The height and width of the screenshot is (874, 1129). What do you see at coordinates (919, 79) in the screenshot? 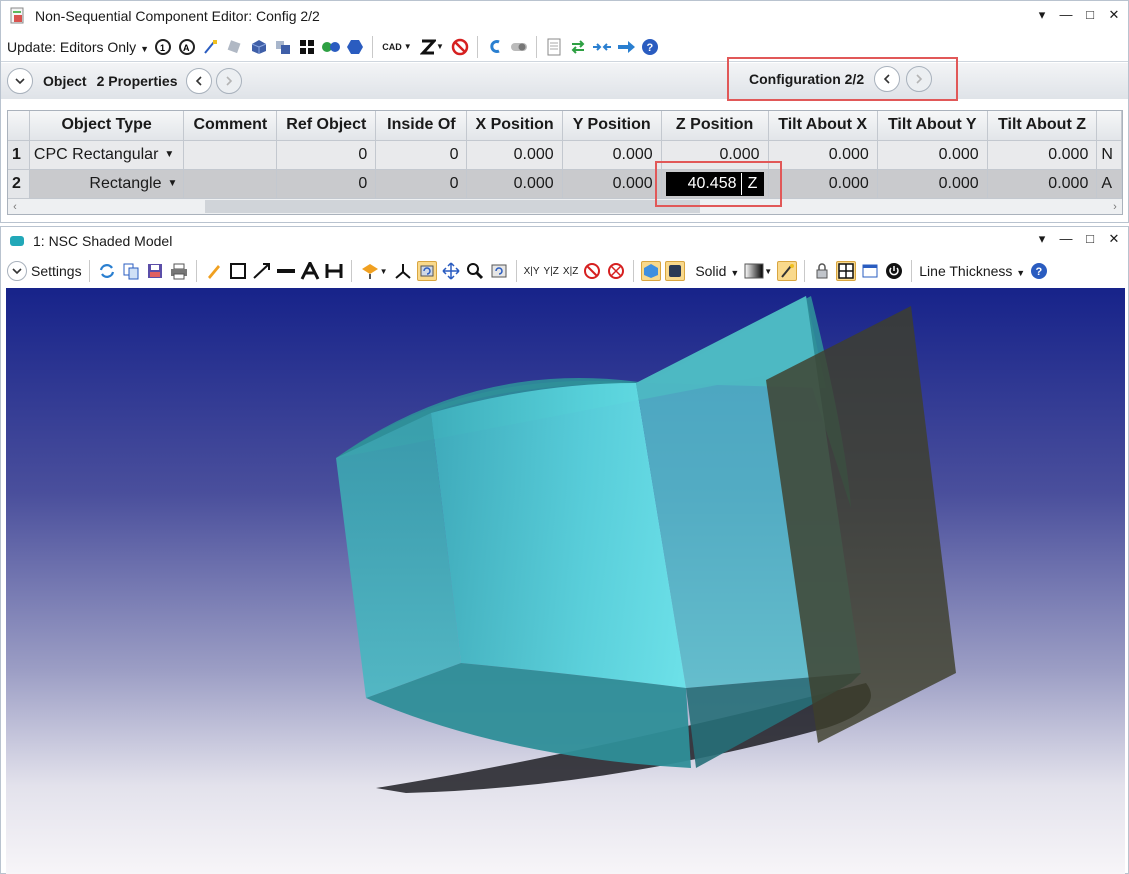
I see `next-configuration-button` at bounding box center [919, 79].